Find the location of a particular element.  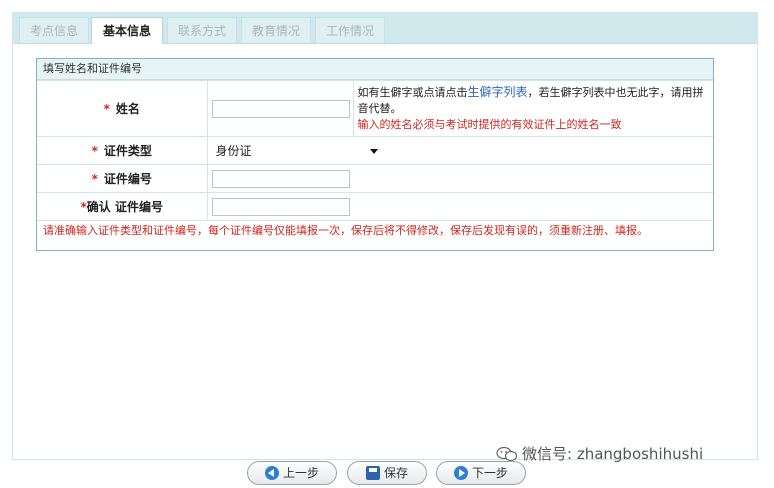

tab-exam-site: 考点信息 is located at coordinates (54, 30).